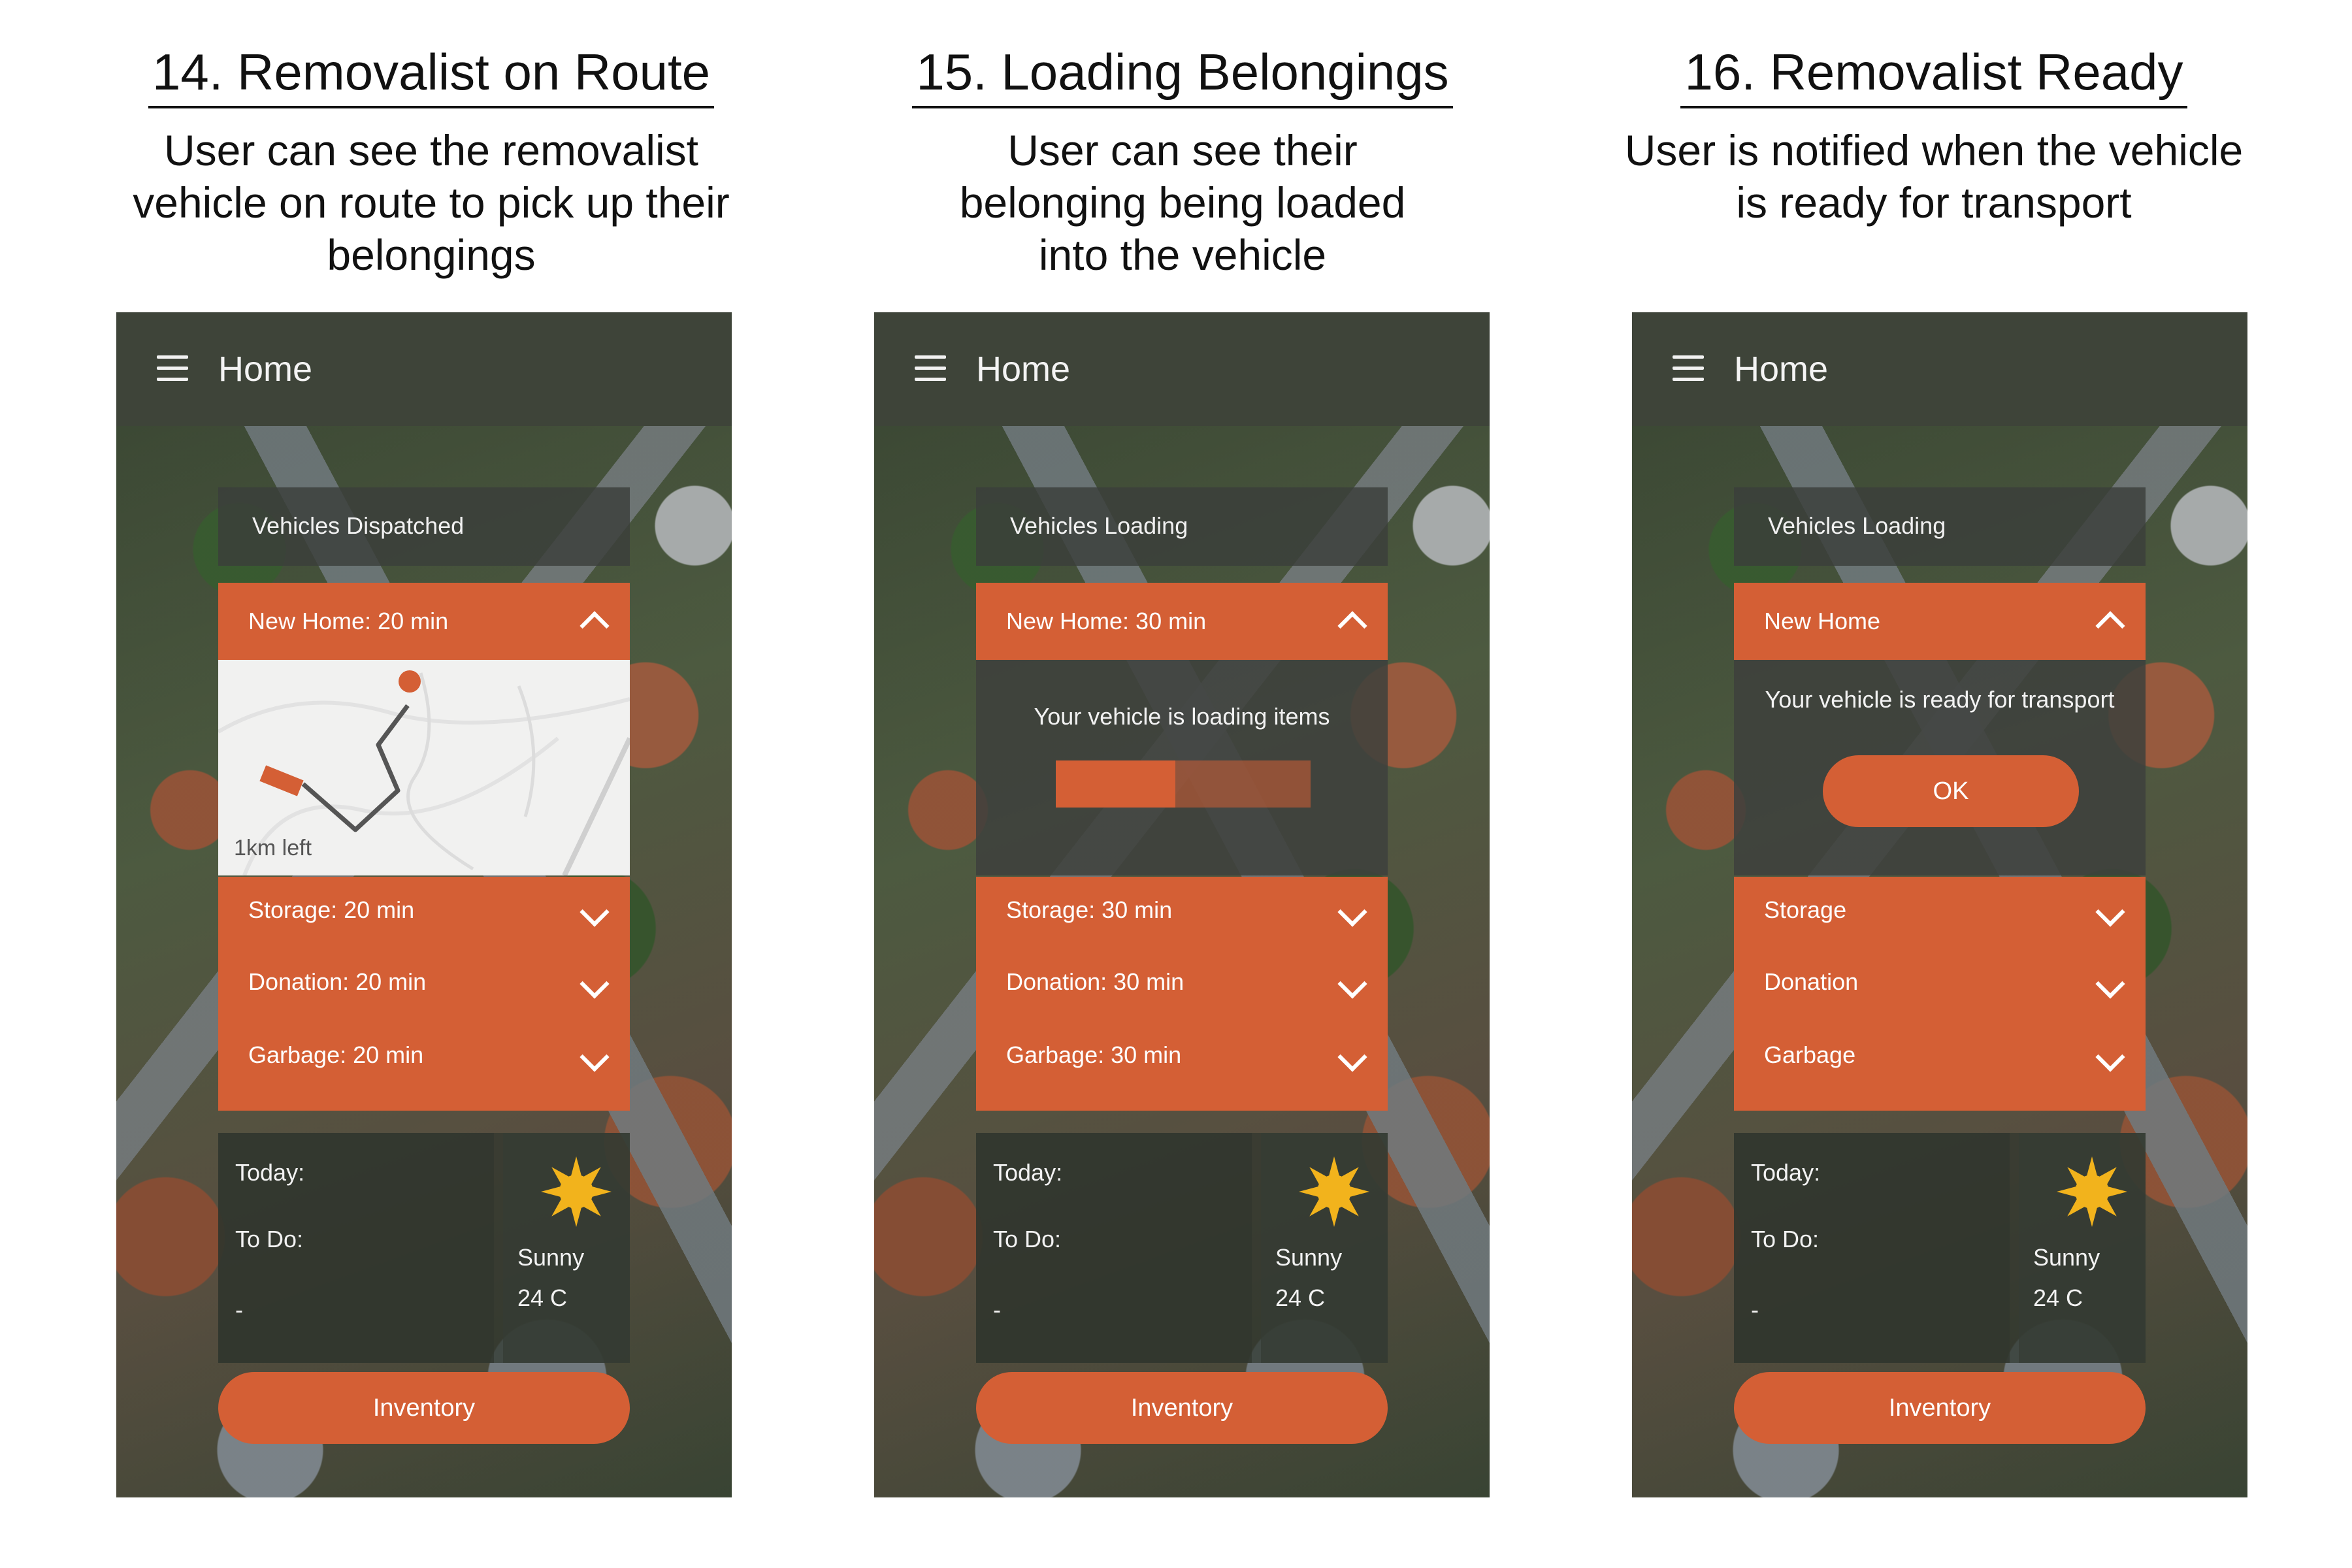 The image size is (2352, 1568). I want to click on accordion-garbage: Garbage, so click(1940, 1058).